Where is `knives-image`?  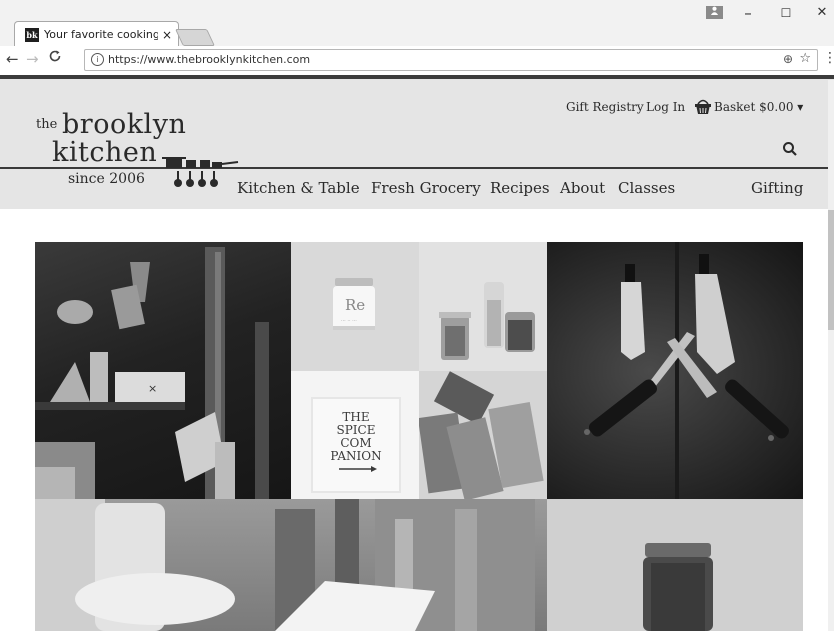
knives-image is located at coordinates (686, 370).